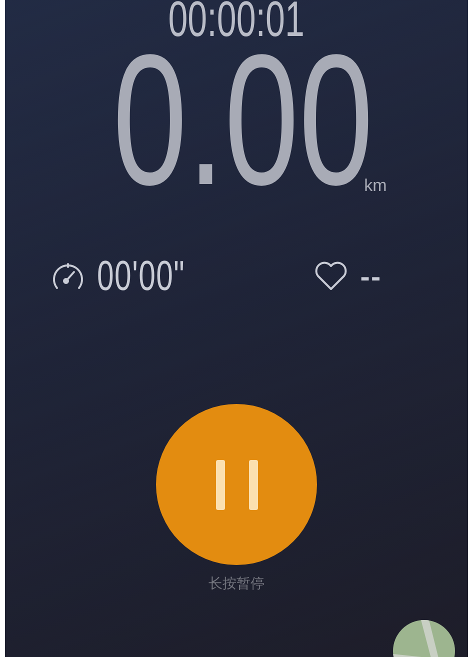 Image resolution: width=474 pixels, height=657 pixels. What do you see at coordinates (68, 276) in the screenshot?
I see `speedometer-icon` at bounding box center [68, 276].